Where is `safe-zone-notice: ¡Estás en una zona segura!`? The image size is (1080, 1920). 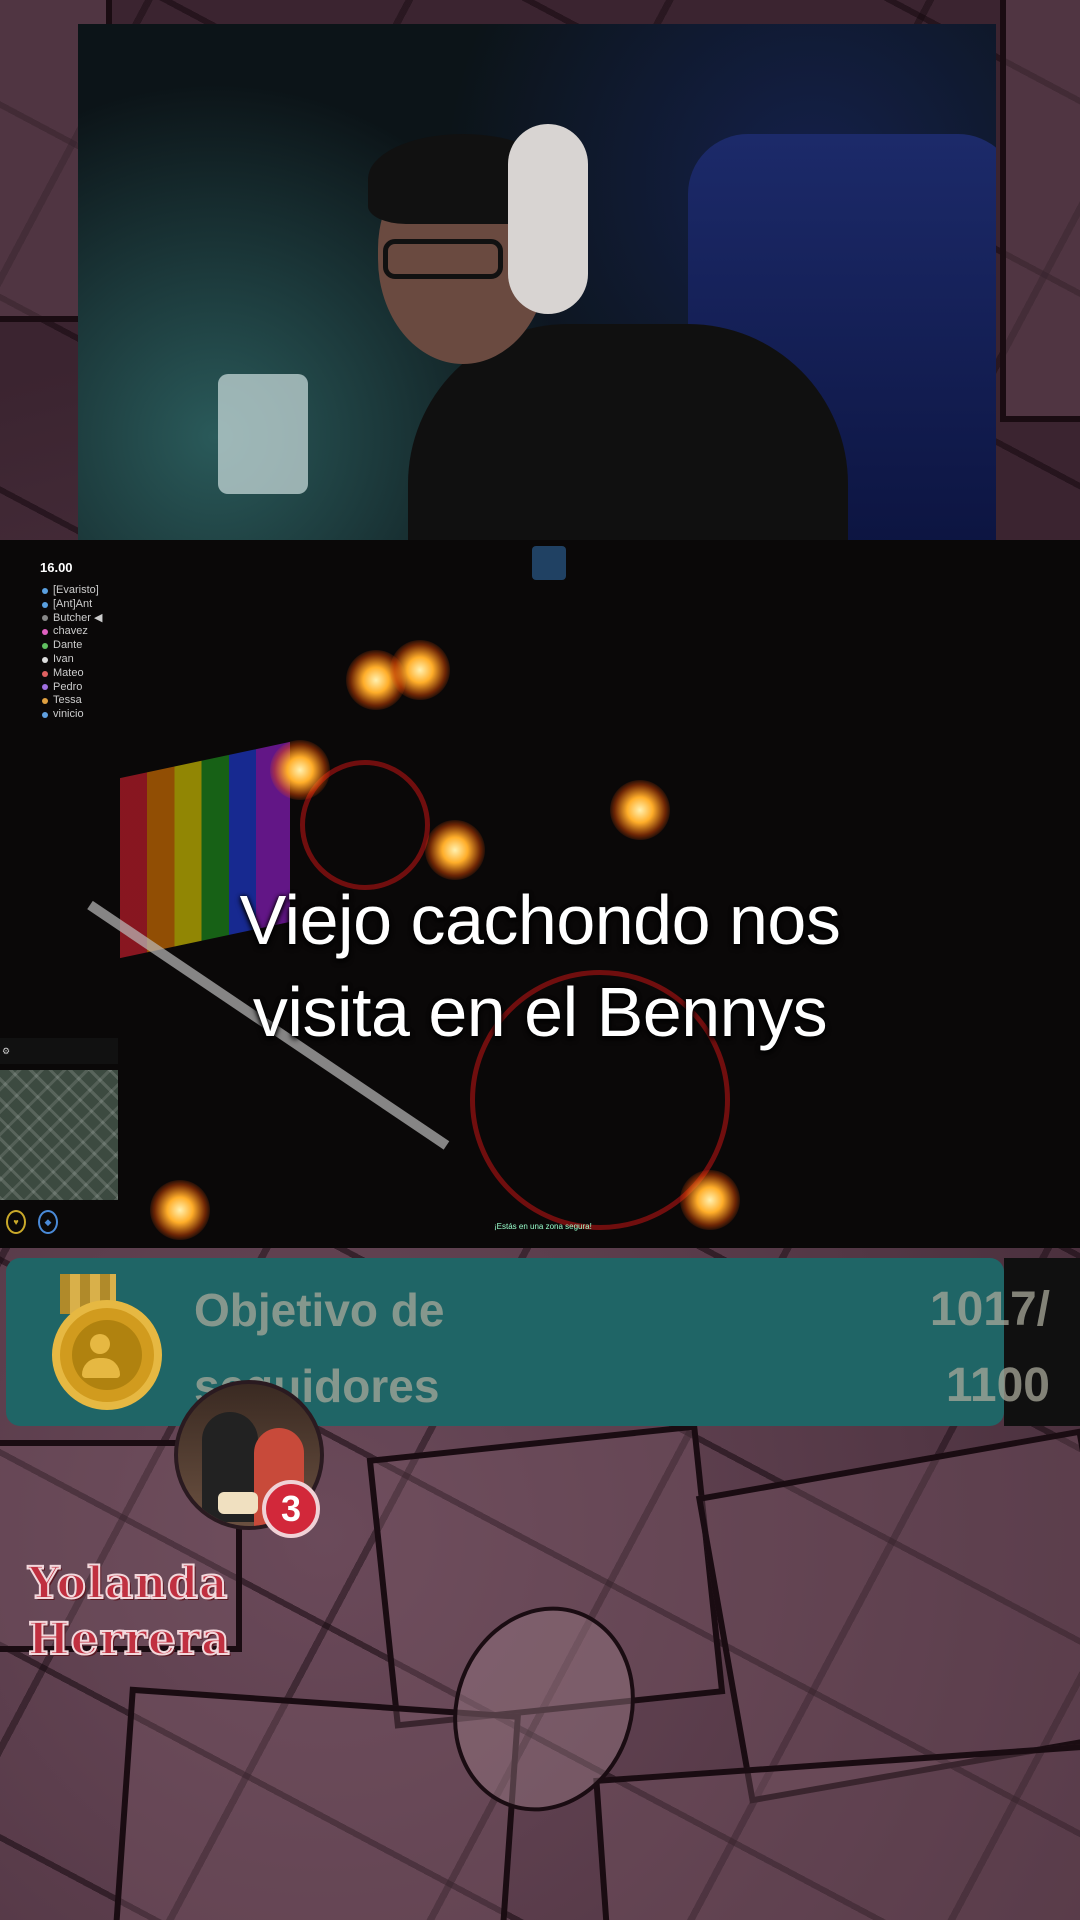 safe-zone-notice: ¡Estás en una zona segura! is located at coordinates (543, 1226).